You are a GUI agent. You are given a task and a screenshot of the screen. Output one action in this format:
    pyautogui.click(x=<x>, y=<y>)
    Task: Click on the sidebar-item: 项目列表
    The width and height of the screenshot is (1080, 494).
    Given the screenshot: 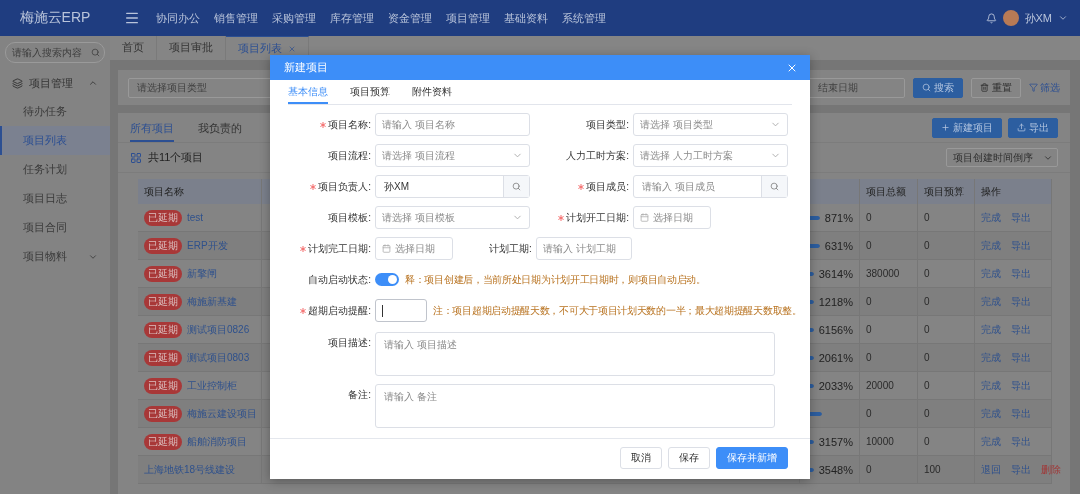 What is the action you would take?
    pyautogui.click(x=55, y=140)
    